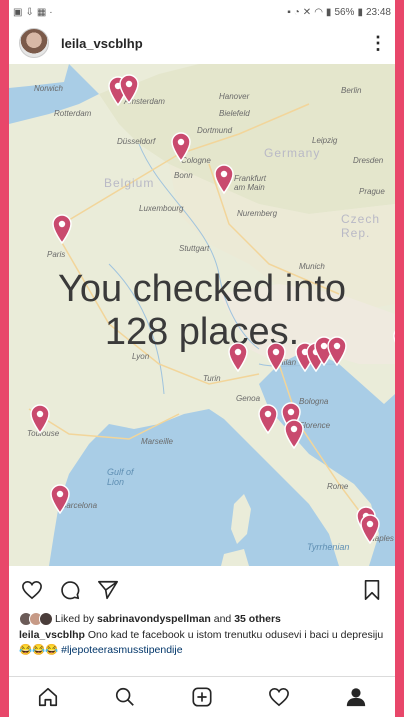  What do you see at coordinates (48, 697) in the screenshot?
I see `home-icon` at bounding box center [48, 697].